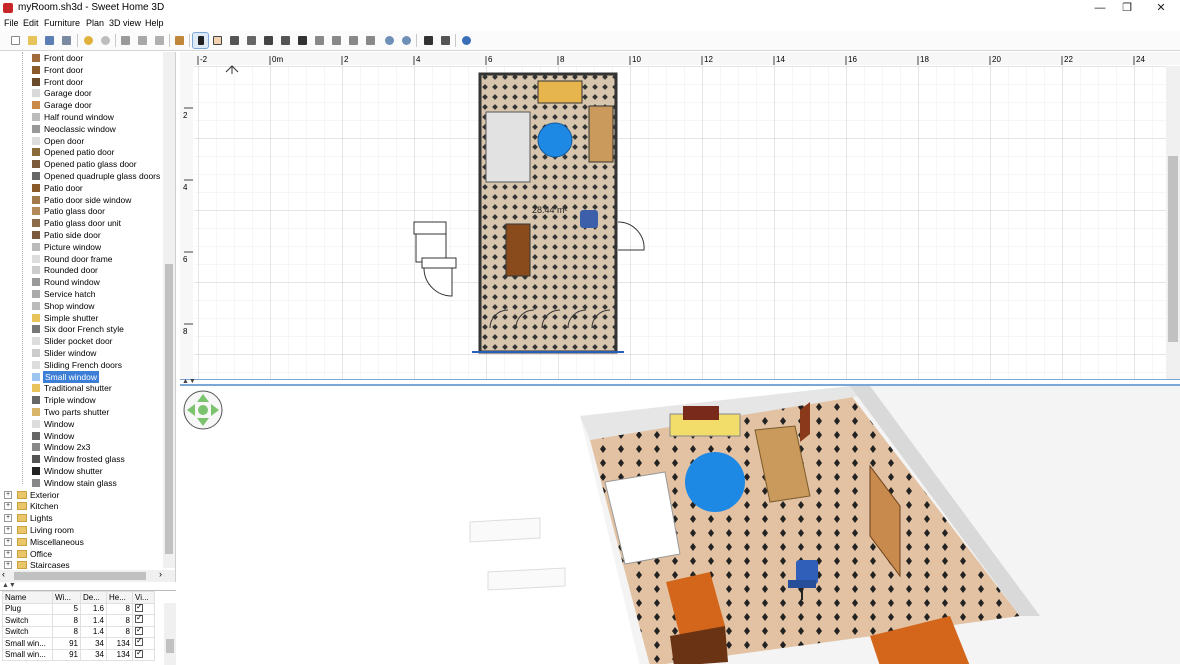 The image size is (1180, 665). What do you see at coordinates (81, 483) in the screenshot?
I see `catalog-item: Window stain glass` at bounding box center [81, 483].